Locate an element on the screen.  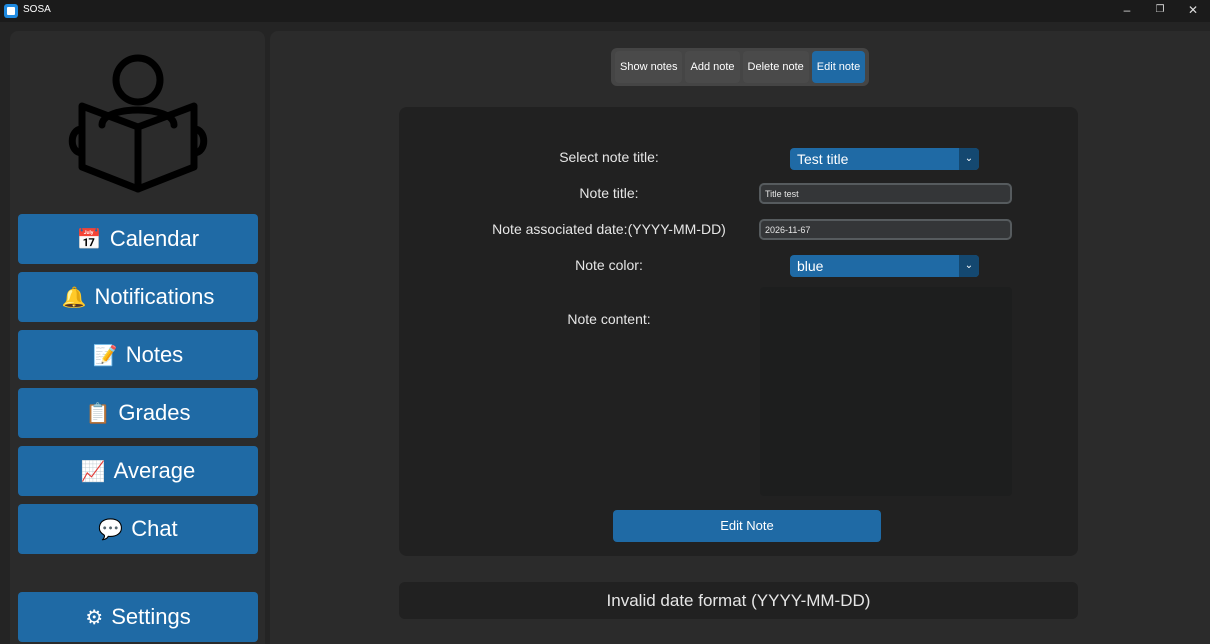
note-content-textbox is located at coordinates (886, 391).